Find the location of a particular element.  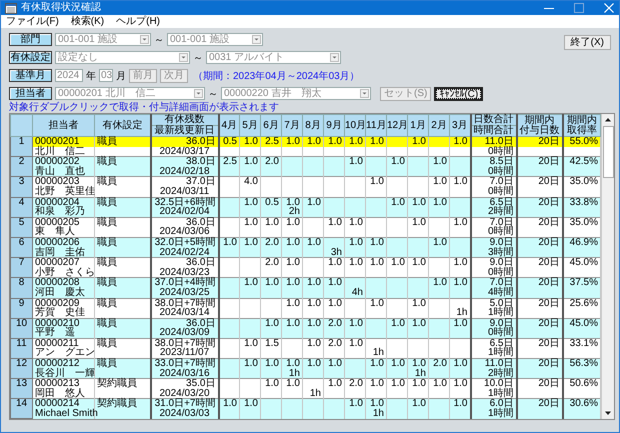

table-cell: 芳賀 史佳 is located at coordinates (63, 313).